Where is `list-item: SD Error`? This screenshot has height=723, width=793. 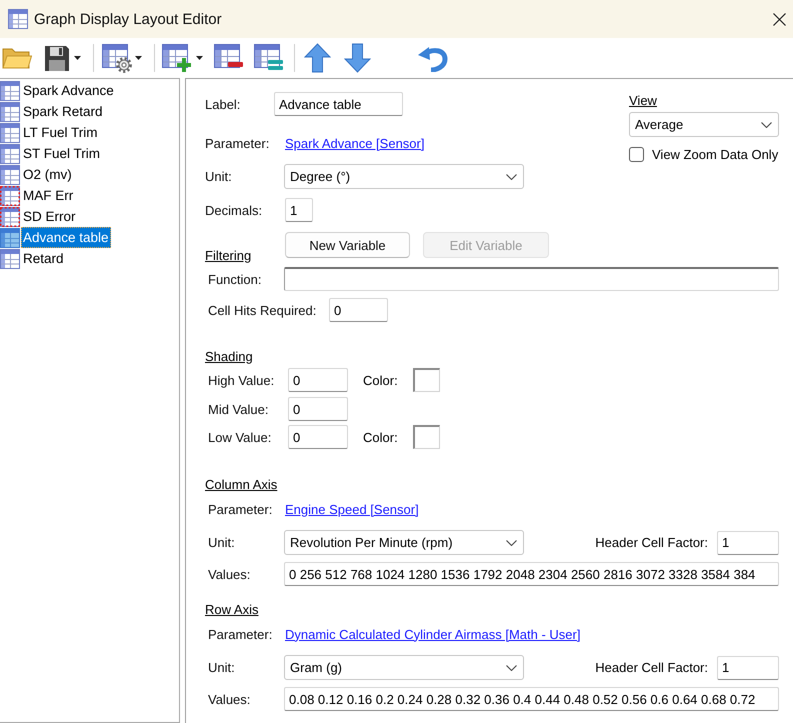 list-item: SD Error is located at coordinates (49, 216).